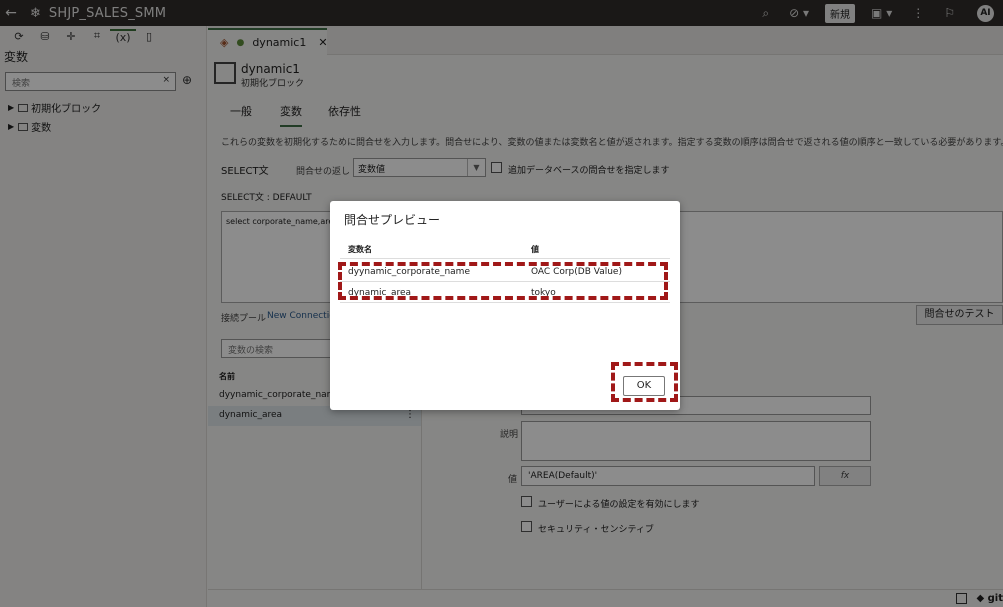  Describe the element at coordinates (535, 249) in the screenshot. I see `column-header-value: 値` at that location.